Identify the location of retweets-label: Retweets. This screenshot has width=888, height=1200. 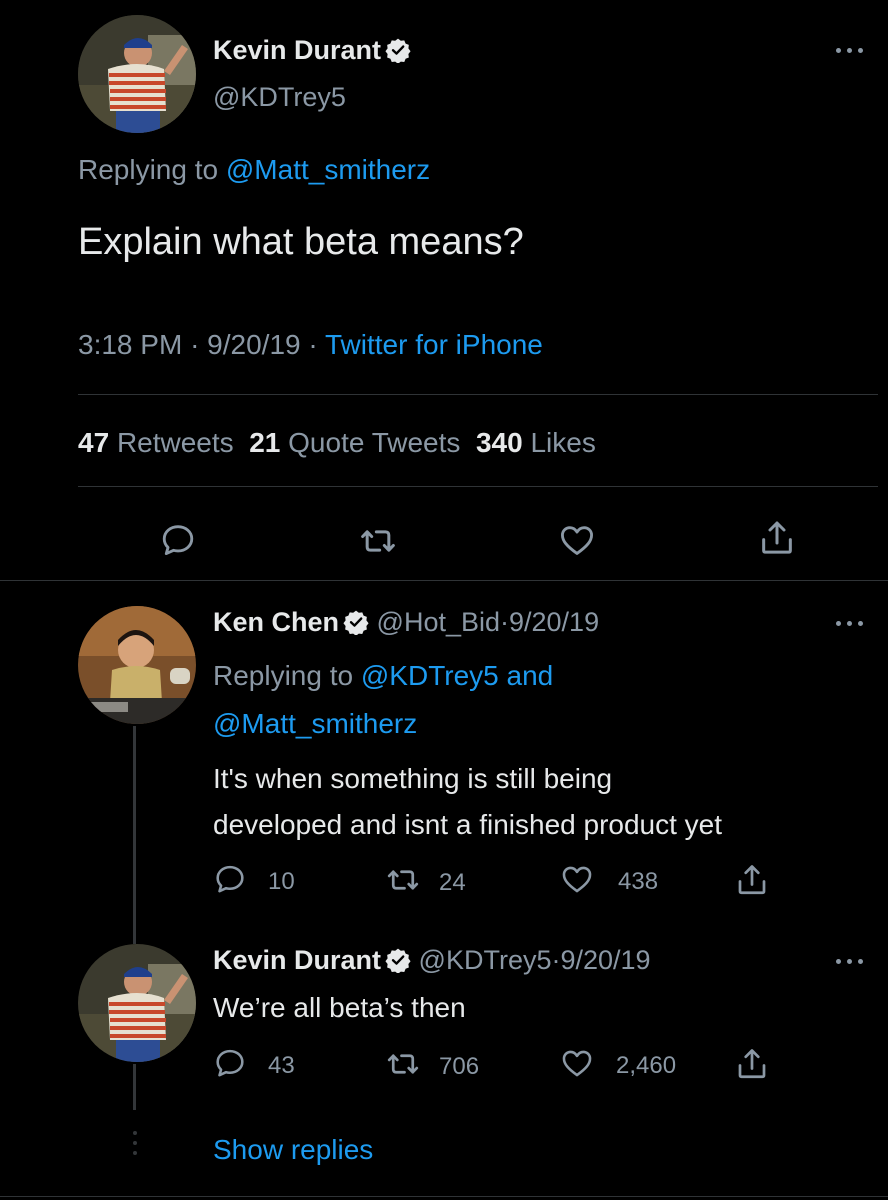
(175, 442).